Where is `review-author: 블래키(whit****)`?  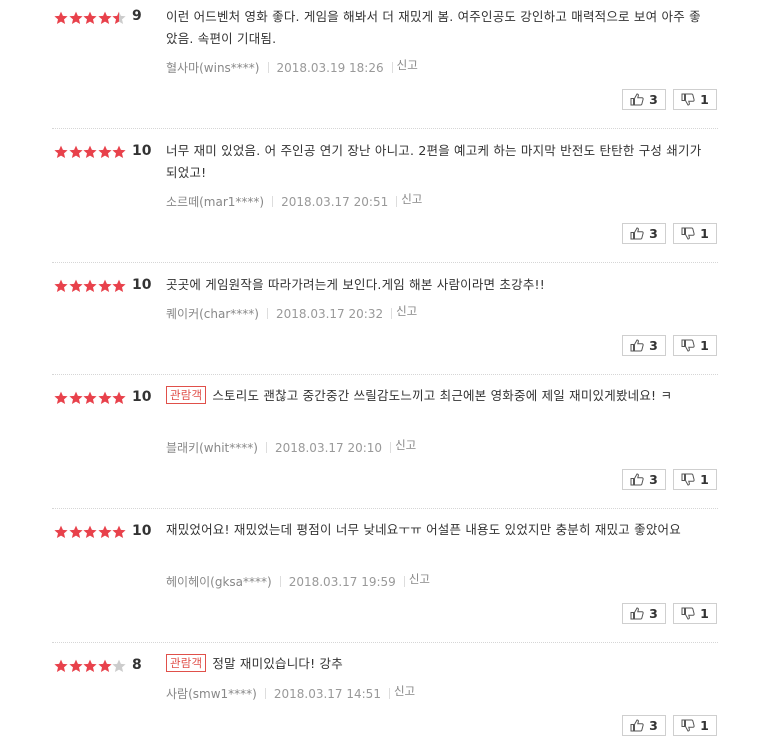 review-author: 블래키(whit****) is located at coordinates (212, 447).